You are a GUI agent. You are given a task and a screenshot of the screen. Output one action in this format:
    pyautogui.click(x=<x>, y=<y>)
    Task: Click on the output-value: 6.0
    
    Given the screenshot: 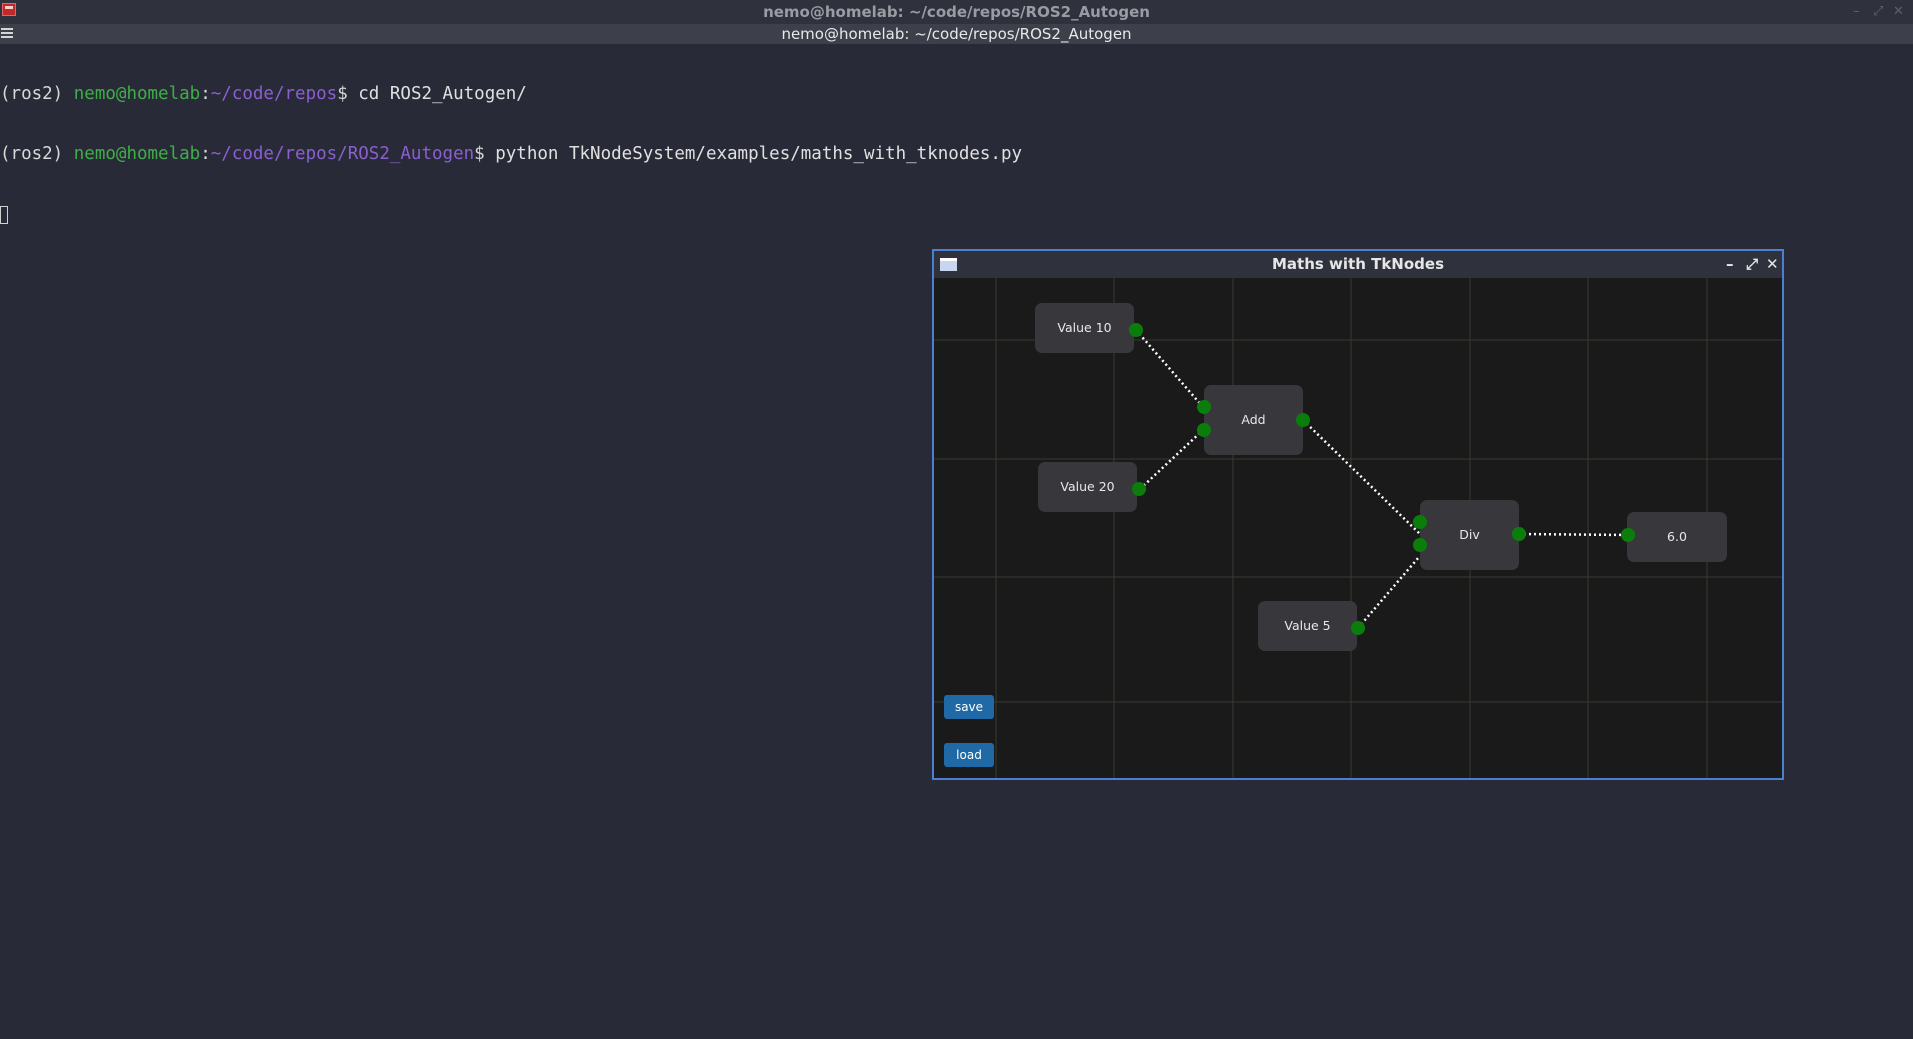 What is the action you would take?
    pyautogui.click(x=1677, y=536)
    